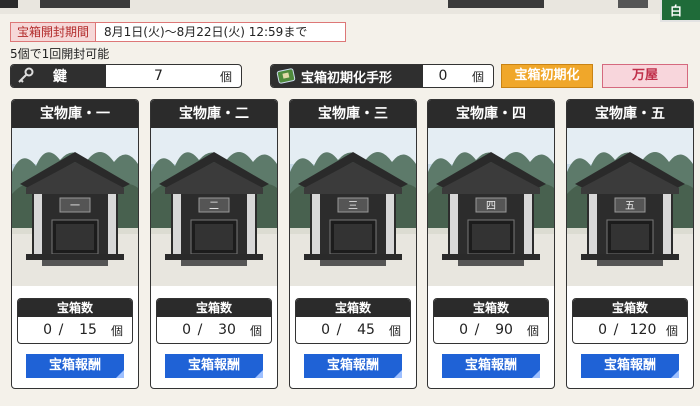 This screenshot has width=700, height=406. I want to click on key-icon, so click(25, 76).